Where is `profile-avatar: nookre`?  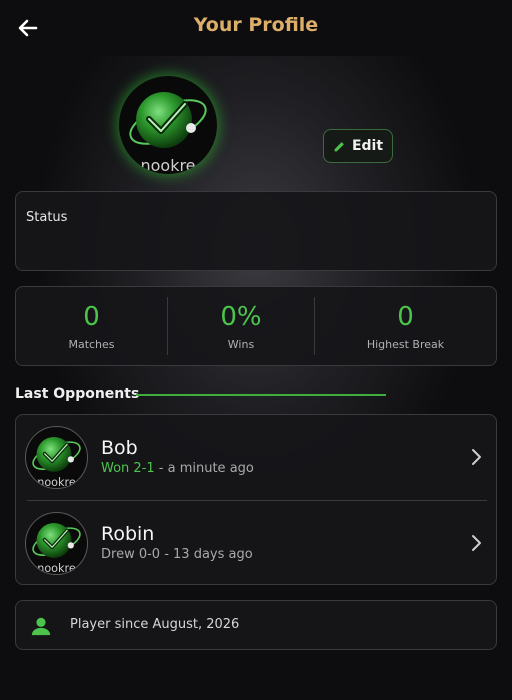
profile-avatar: nookre is located at coordinates (168, 125).